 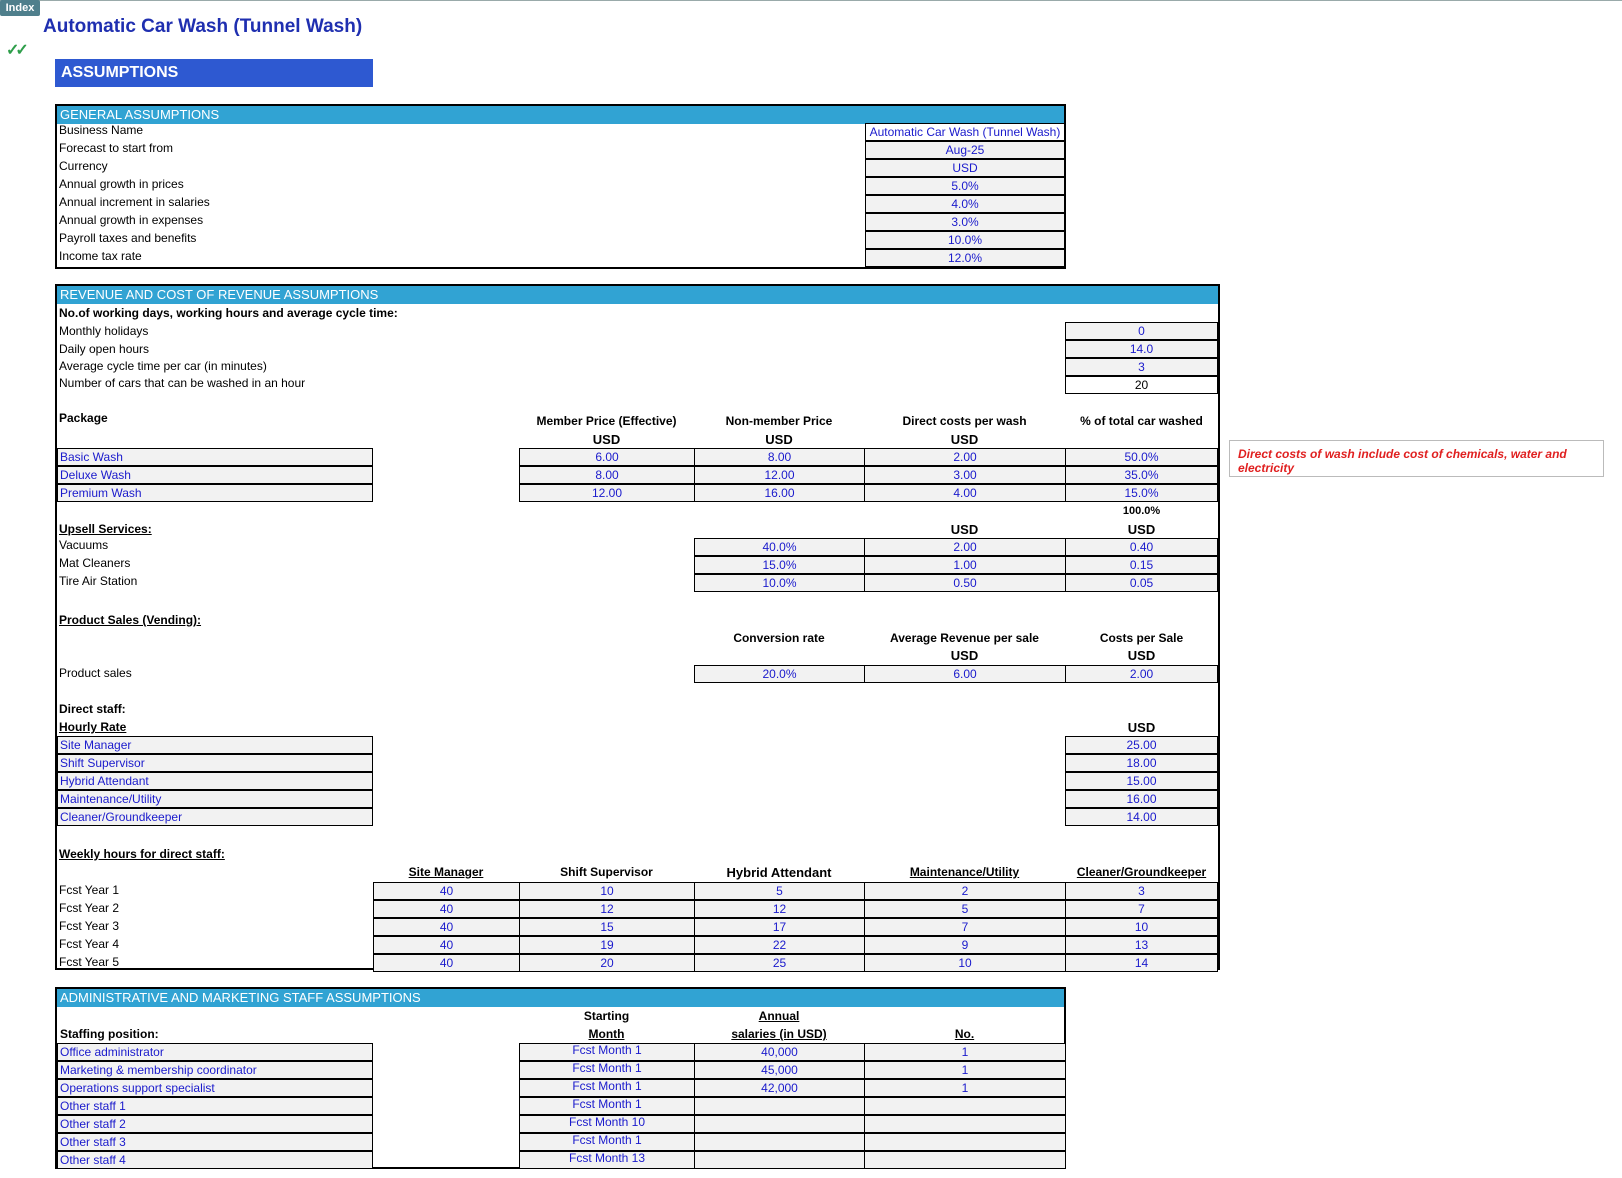 I want to click on staff-name: Hybrid Attendant, so click(x=215, y=781).